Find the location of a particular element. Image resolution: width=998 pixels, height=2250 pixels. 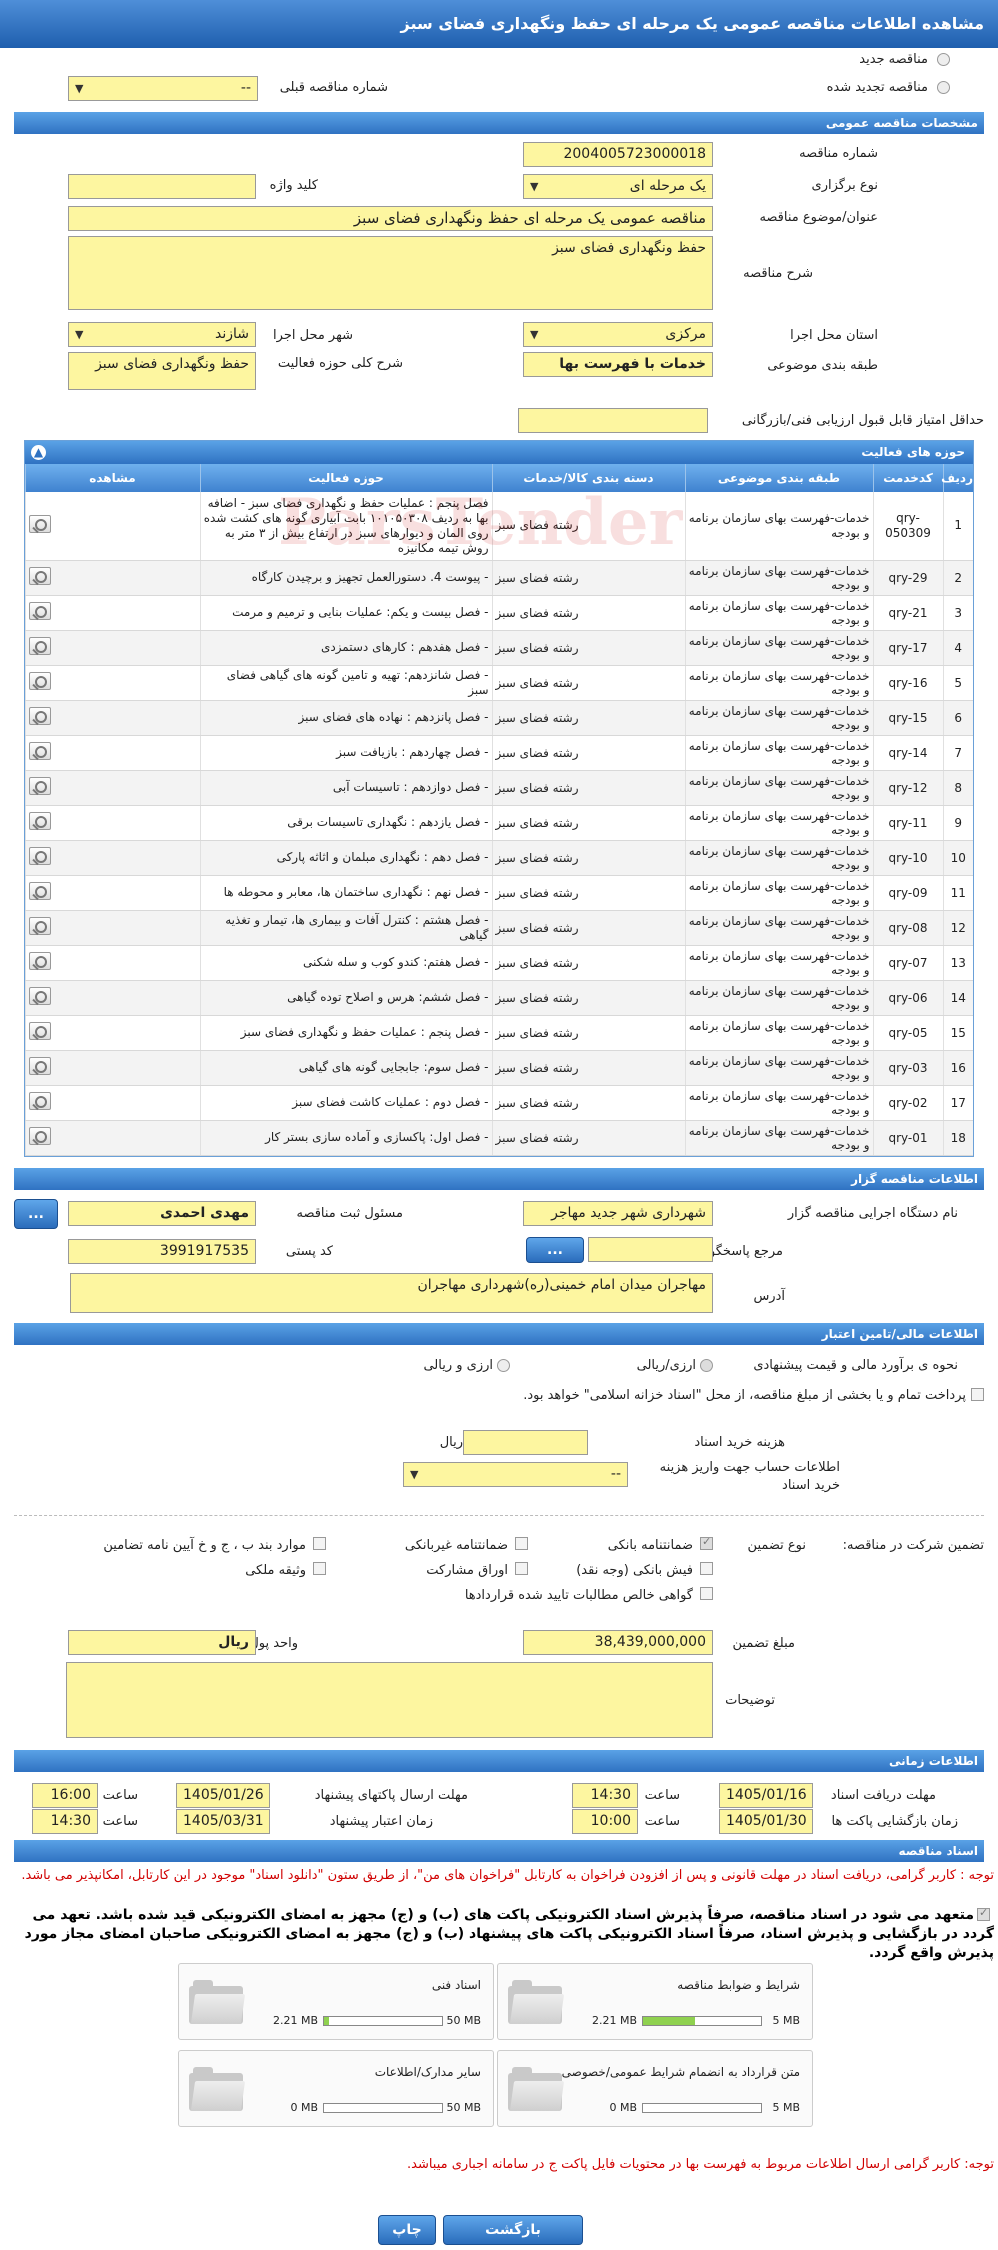

doc-upload-box: اسناد فنی 50 MB 2.21 MB is located at coordinates (336, 2001).